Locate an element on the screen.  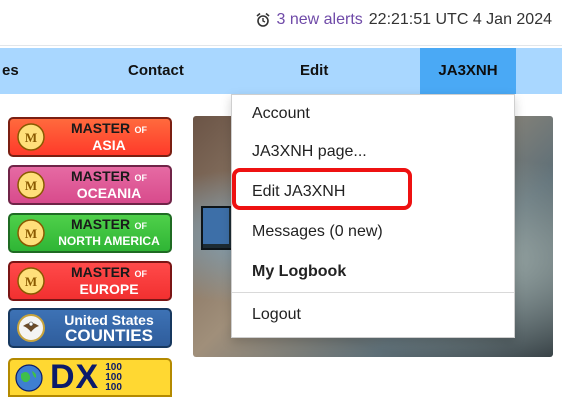
dx-numbers: 100 100 100 is located at coordinates (113, 377).